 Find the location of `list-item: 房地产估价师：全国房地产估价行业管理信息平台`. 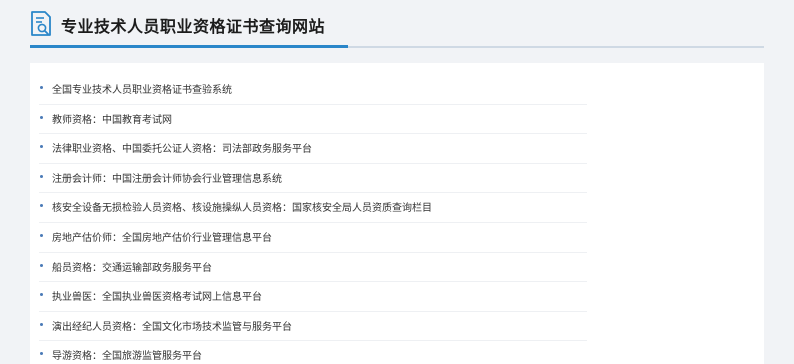

list-item: 房地产估价师：全国房地产估价行业管理信息平台 is located at coordinates (313, 238).